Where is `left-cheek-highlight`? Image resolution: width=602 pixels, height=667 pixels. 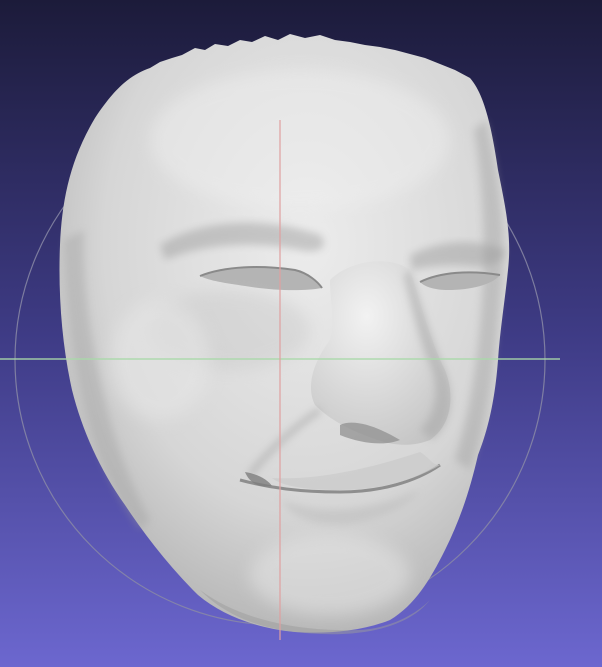 left-cheek-highlight is located at coordinates (160, 360).